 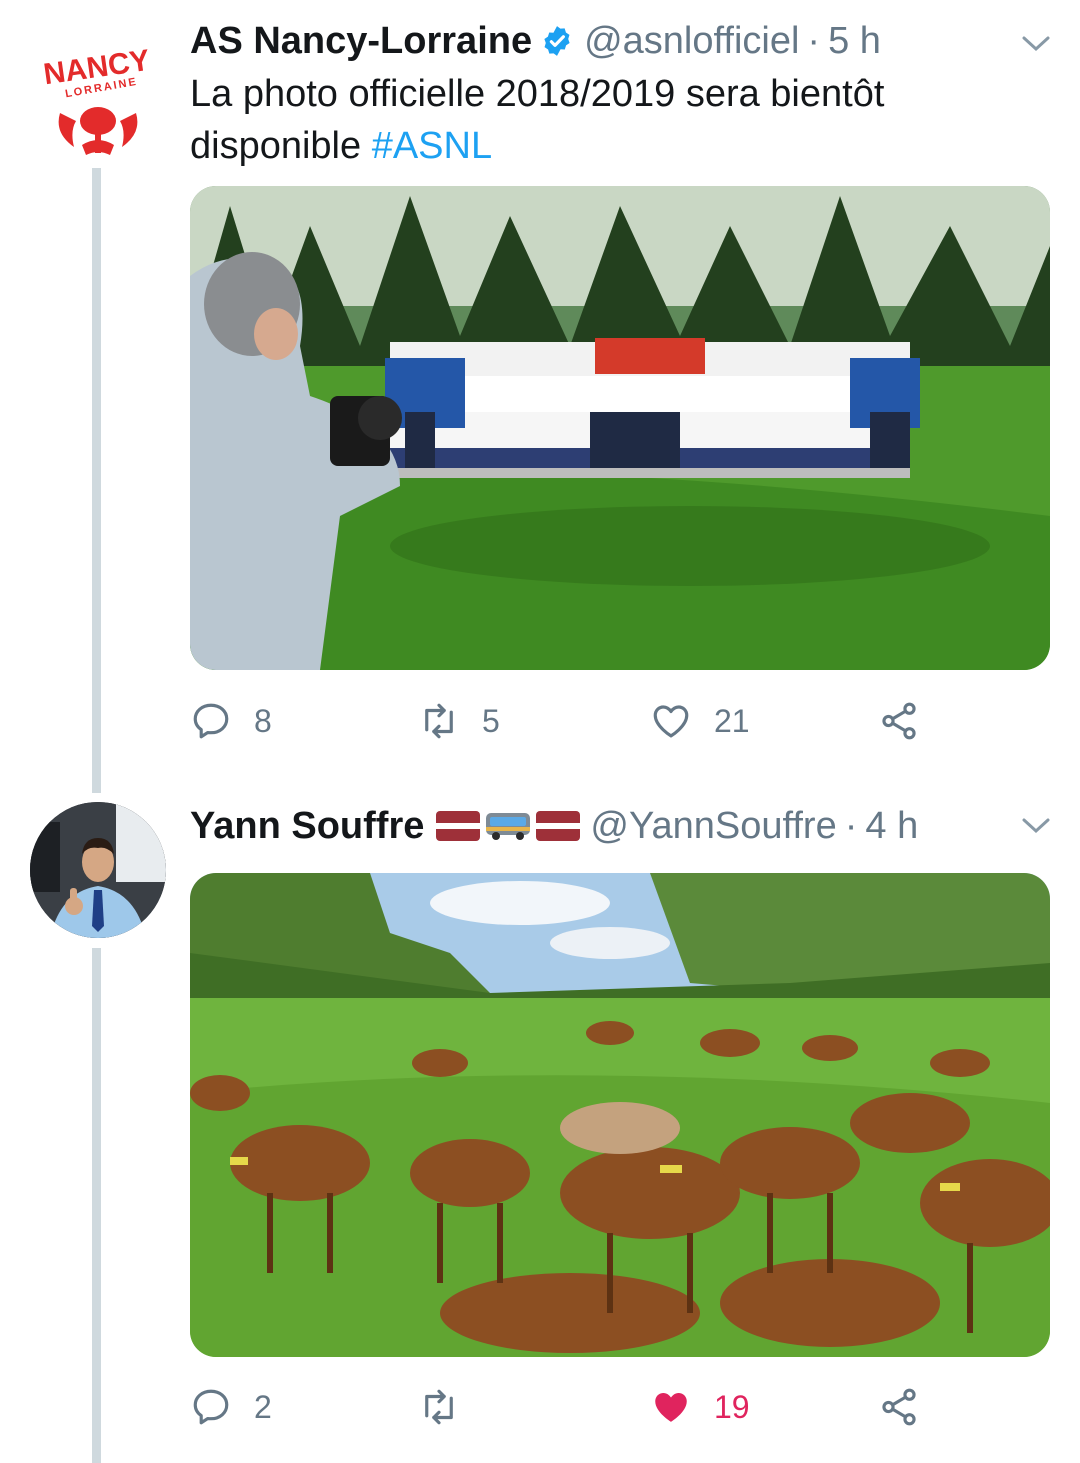 What do you see at coordinates (432, 146) in the screenshot?
I see `hashtag-link: #ASNL` at bounding box center [432, 146].